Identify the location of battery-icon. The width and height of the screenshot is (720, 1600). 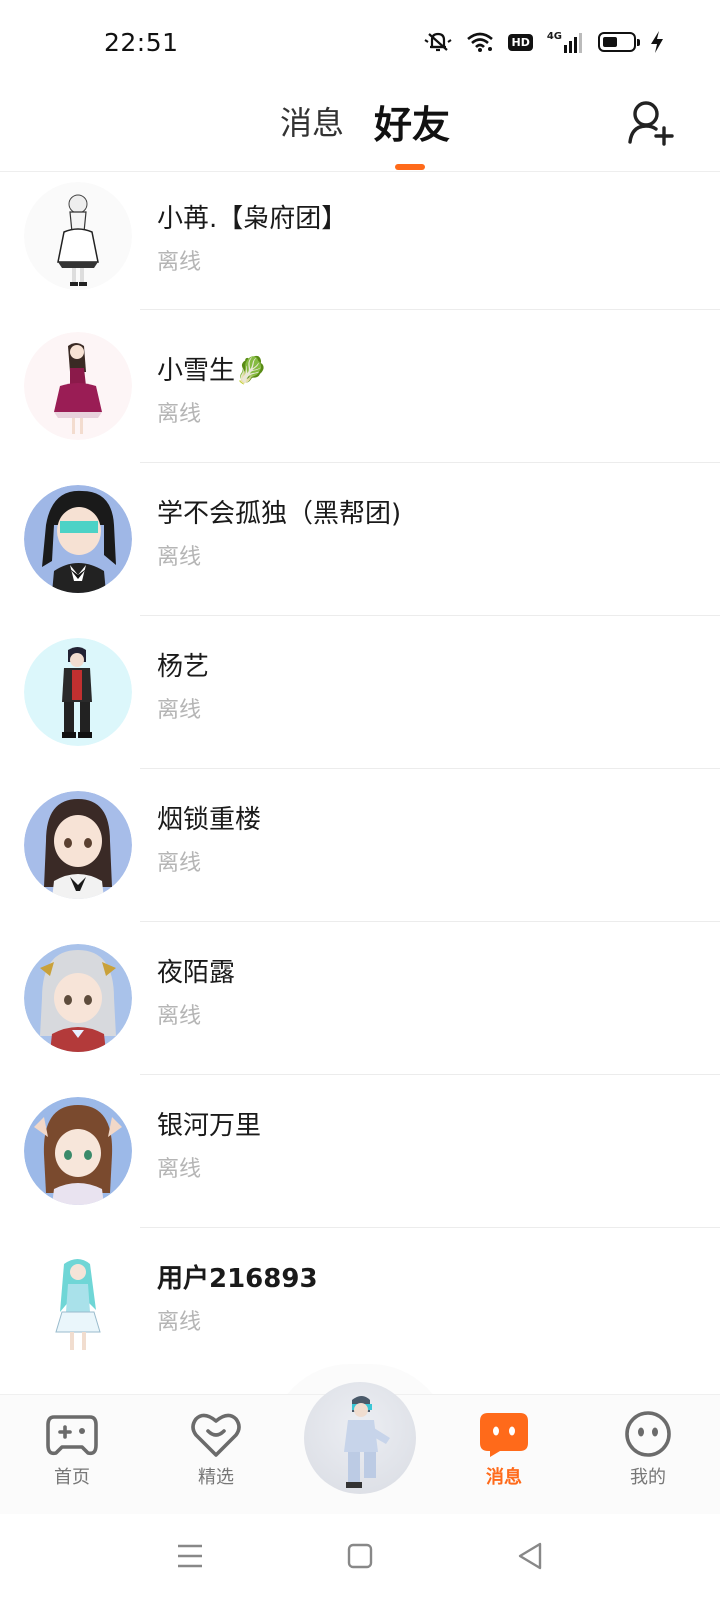
(619, 42).